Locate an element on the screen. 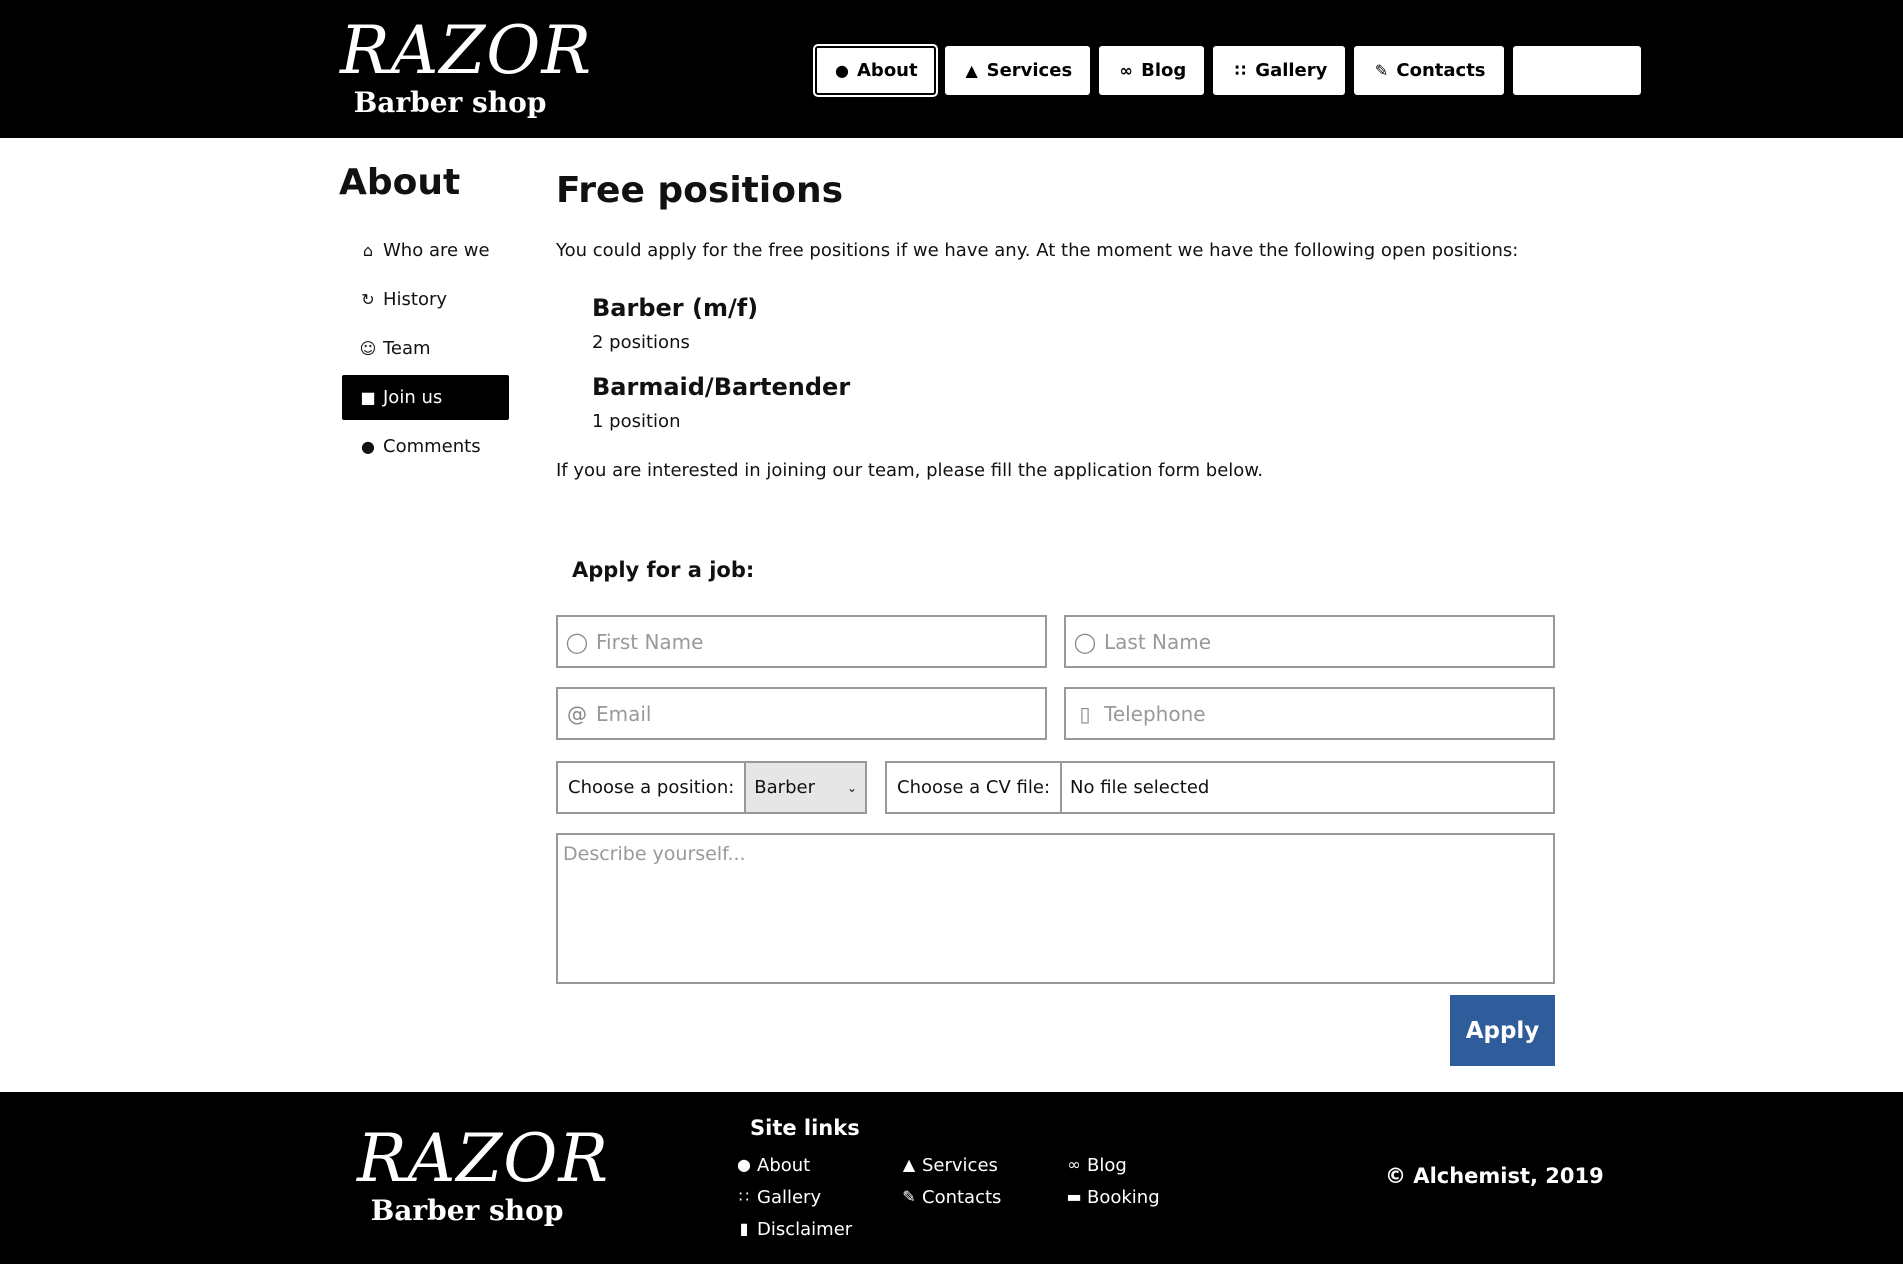 The width and height of the screenshot is (1903, 1264). nav-services-button: ▲ Services is located at coordinates (1017, 70).